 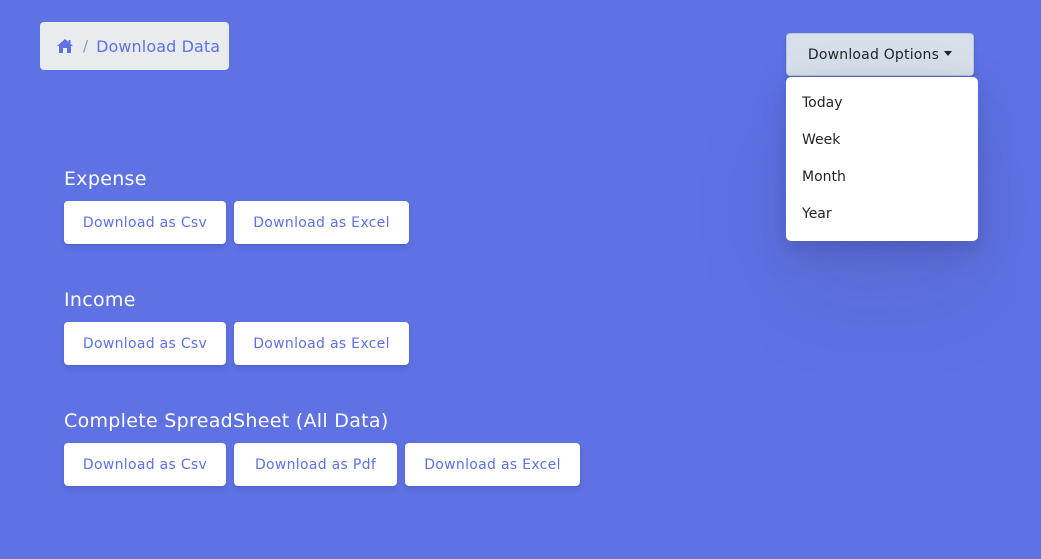 What do you see at coordinates (226, 421) in the screenshot?
I see `section-title-complete: Complete SpreadSheet (All Data)` at bounding box center [226, 421].